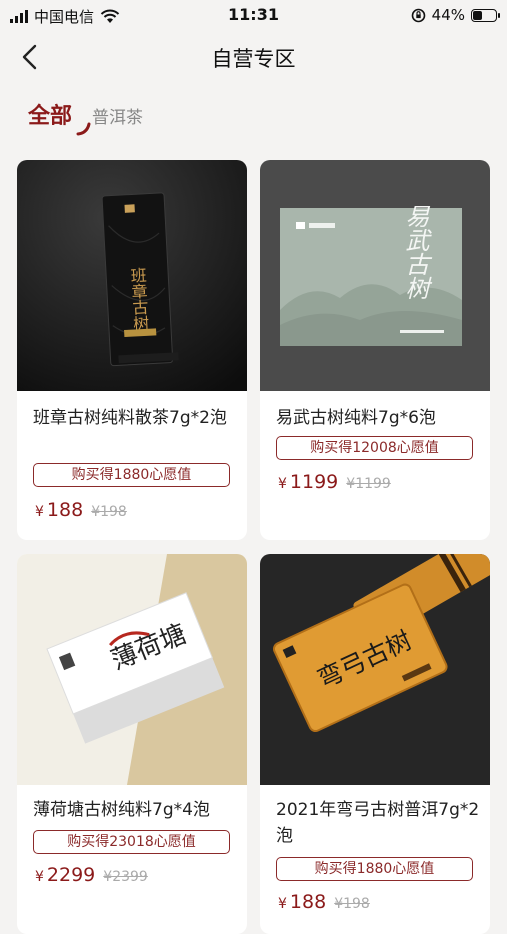 Image resolution: width=507 pixels, height=934 pixels. I want to click on status-right: 44%, so click(455, 15).